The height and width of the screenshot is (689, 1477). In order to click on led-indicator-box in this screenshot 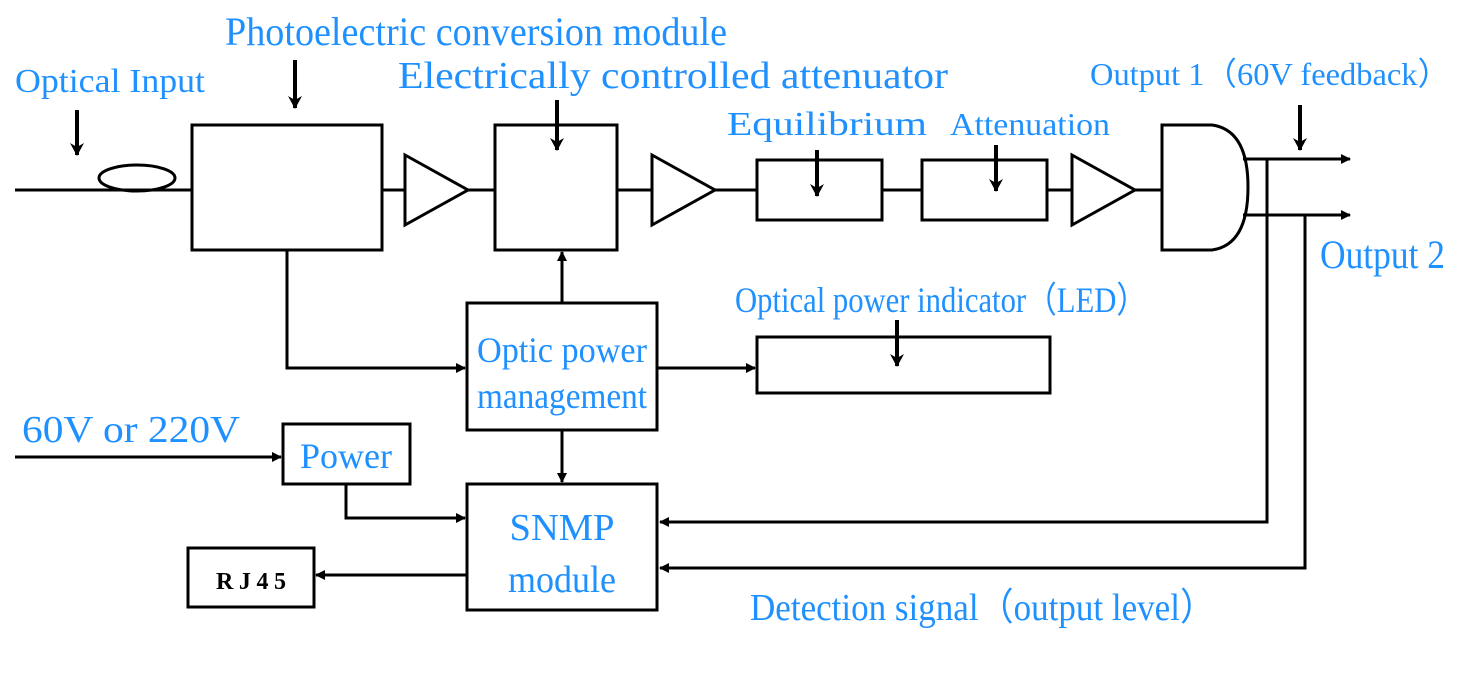, I will do `click(903, 365)`.